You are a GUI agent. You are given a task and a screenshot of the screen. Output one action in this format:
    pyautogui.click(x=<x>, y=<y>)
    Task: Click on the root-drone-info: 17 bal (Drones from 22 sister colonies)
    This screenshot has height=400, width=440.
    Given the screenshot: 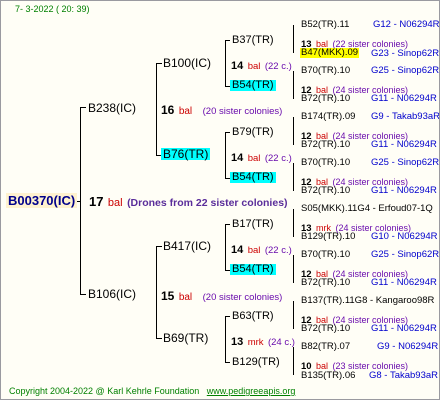 What is the action you would take?
    pyautogui.click(x=188, y=202)
    